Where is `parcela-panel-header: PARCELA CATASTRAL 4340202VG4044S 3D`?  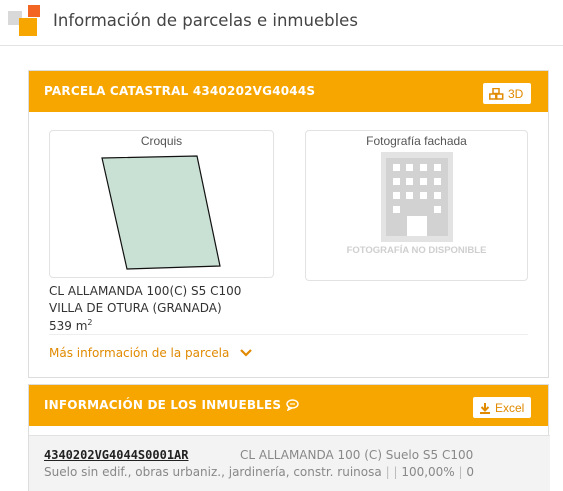 parcela-panel-header: PARCELA CATASTRAL 4340202VG4044S 3D is located at coordinates (288, 91).